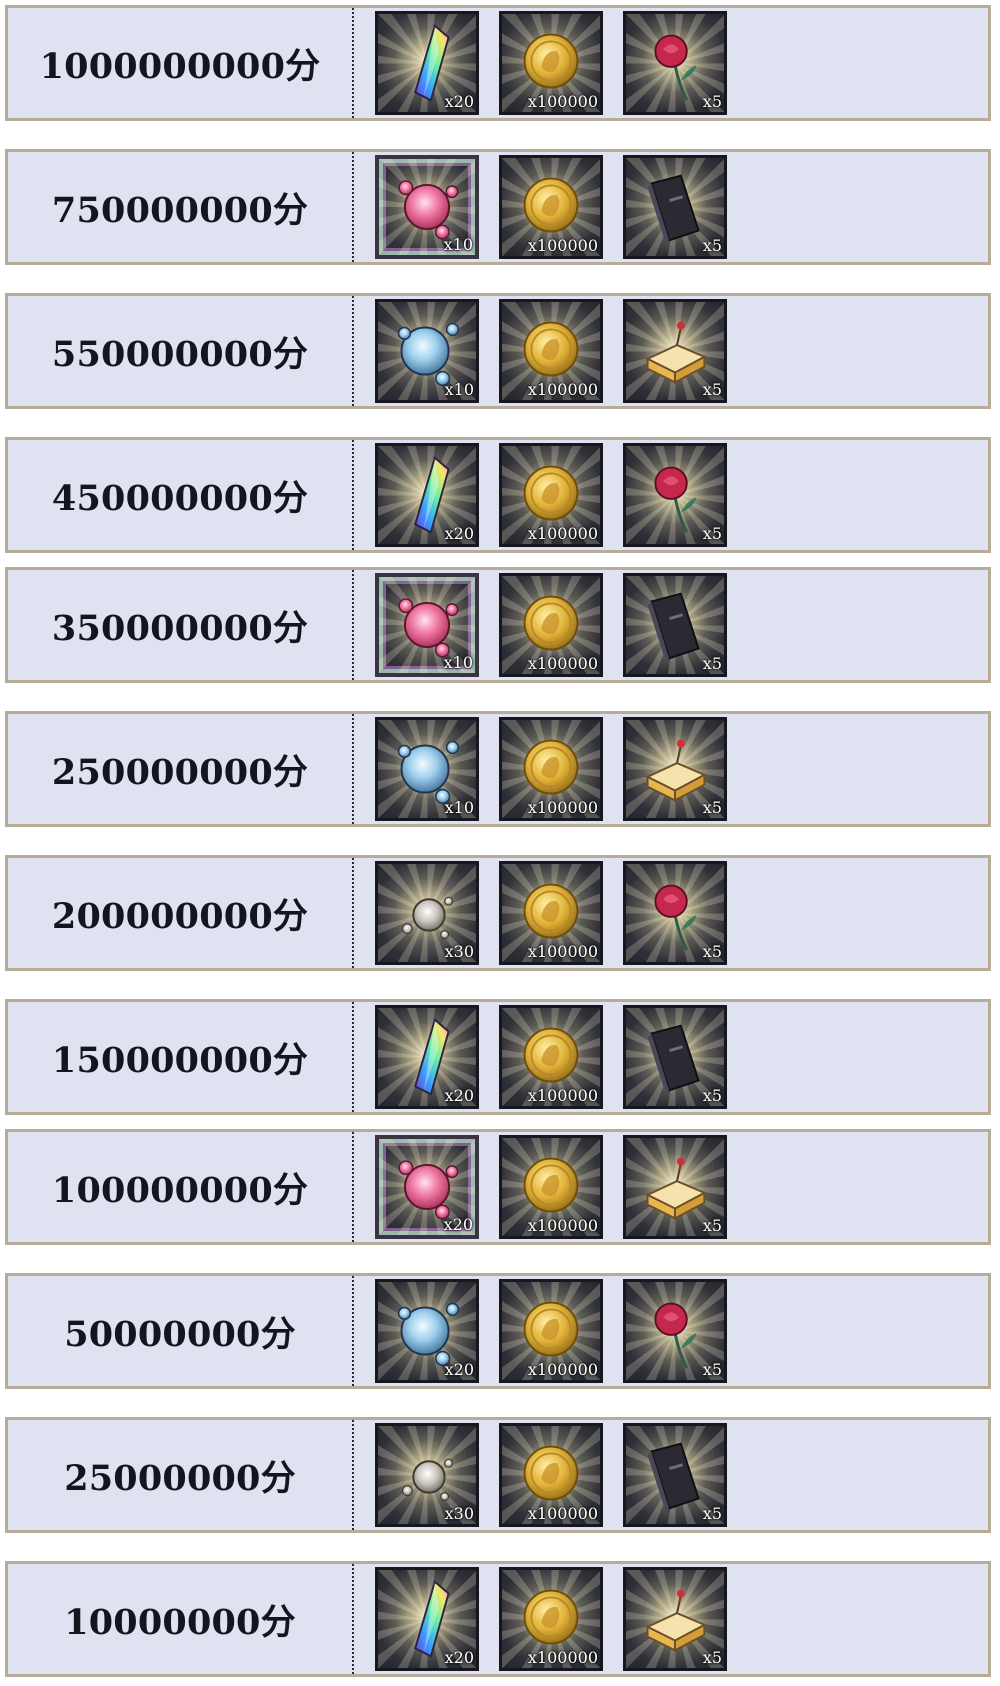 This screenshot has width=1000, height=1686. Describe the element at coordinates (427, 1187) in the screenshot. I see `pink-orb-icon: x20` at that location.